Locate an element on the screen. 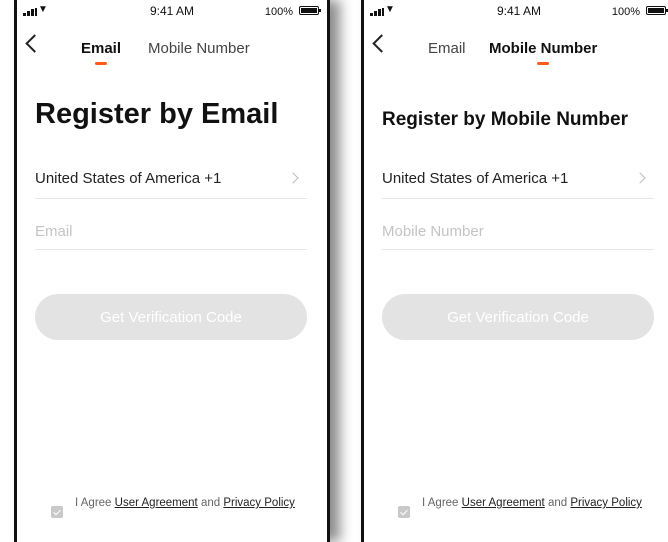 The width and height of the screenshot is (668, 542). page-title: Register by Email is located at coordinates (157, 114).